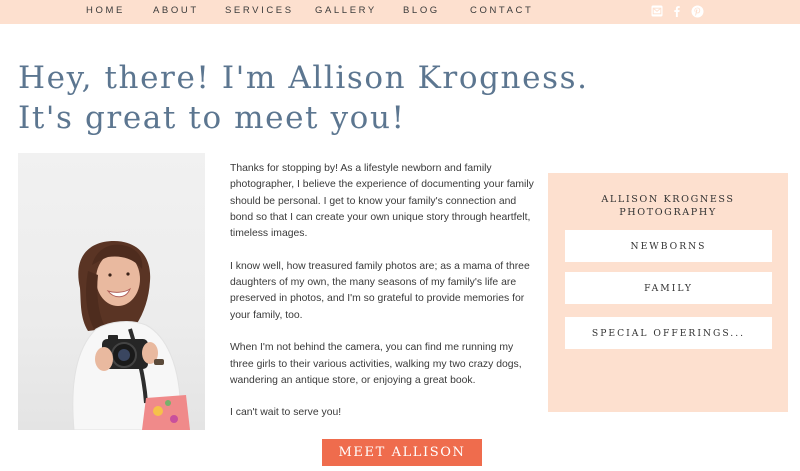  What do you see at coordinates (400, 12) in the screenshot?
I see `top-nav-bar: HOME ABOUT SERVICES GALLERY BLOG CONTACT` at bounding box center [400, 12].